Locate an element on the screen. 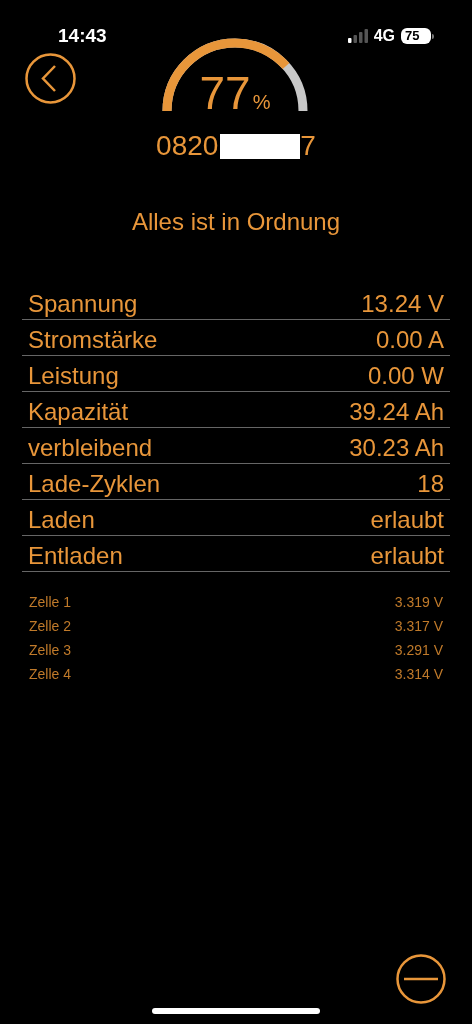  back-icon is located at coordinates (50, 78).